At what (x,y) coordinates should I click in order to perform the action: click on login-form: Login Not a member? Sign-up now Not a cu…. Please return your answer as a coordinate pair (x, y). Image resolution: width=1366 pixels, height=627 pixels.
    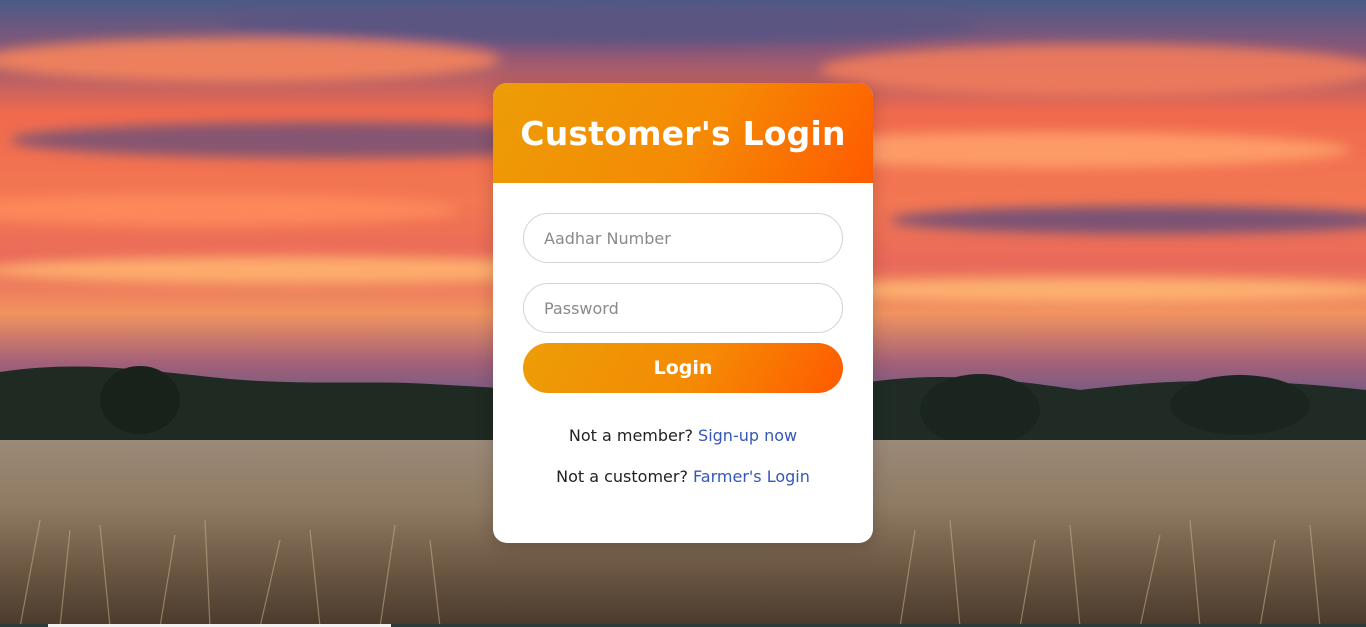
    Looking at the image, I should click on (683, 334).